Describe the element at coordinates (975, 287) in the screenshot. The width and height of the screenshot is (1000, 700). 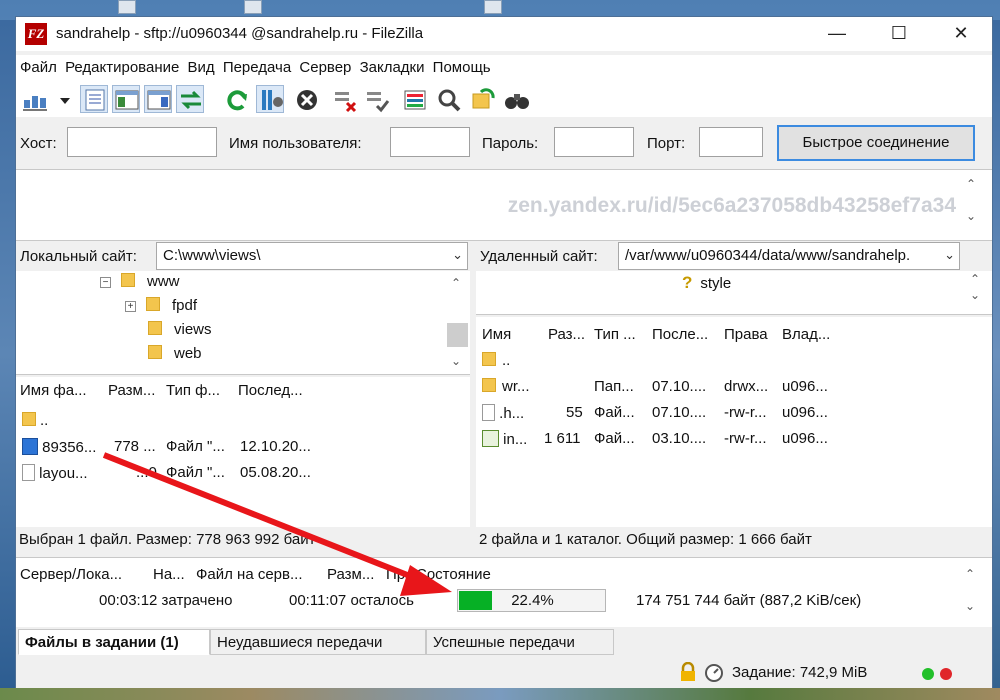
I see `remote-tree-scroll-arrows: ⌃ ⌄` at that location.